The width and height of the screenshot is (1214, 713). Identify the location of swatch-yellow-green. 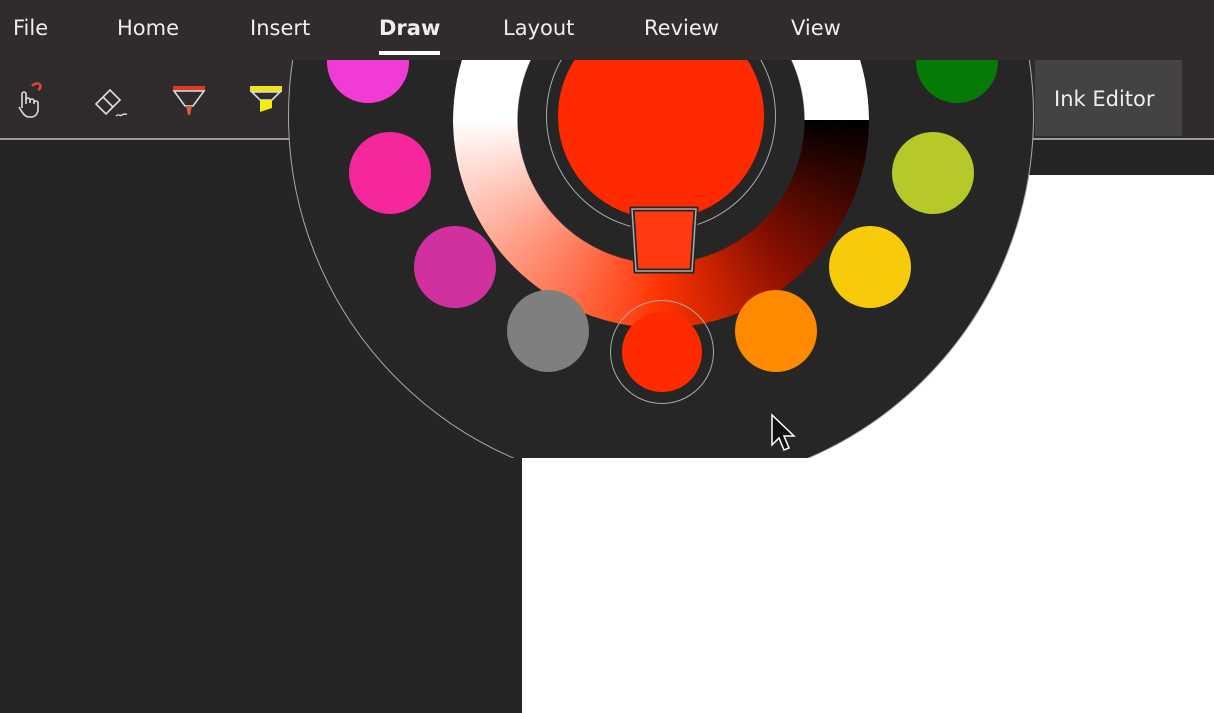
(933, 173).